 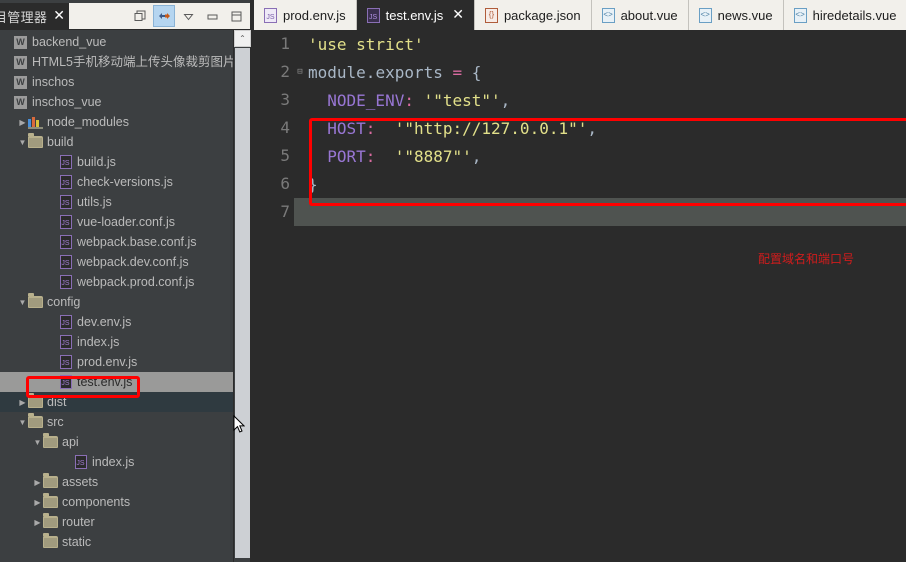 I want to click on collapse-all-icon, so click(x=140, y=16).